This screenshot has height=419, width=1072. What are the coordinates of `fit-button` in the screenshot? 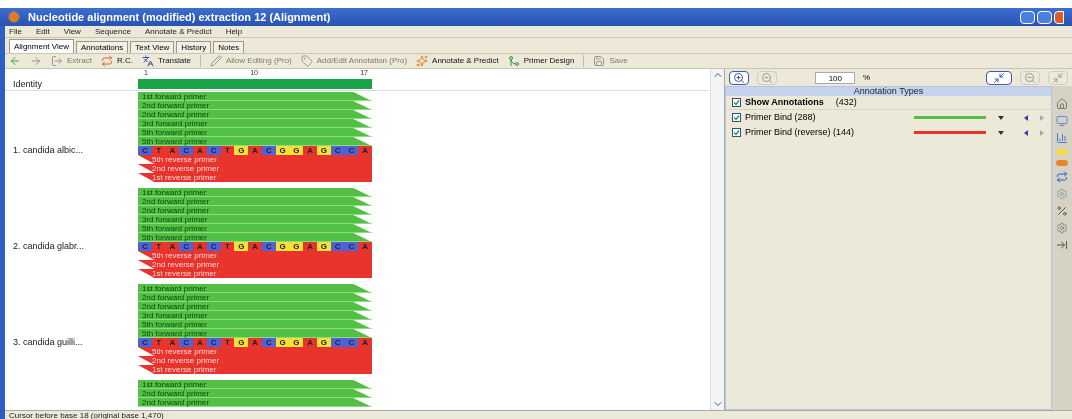 It's located at (999, 77).